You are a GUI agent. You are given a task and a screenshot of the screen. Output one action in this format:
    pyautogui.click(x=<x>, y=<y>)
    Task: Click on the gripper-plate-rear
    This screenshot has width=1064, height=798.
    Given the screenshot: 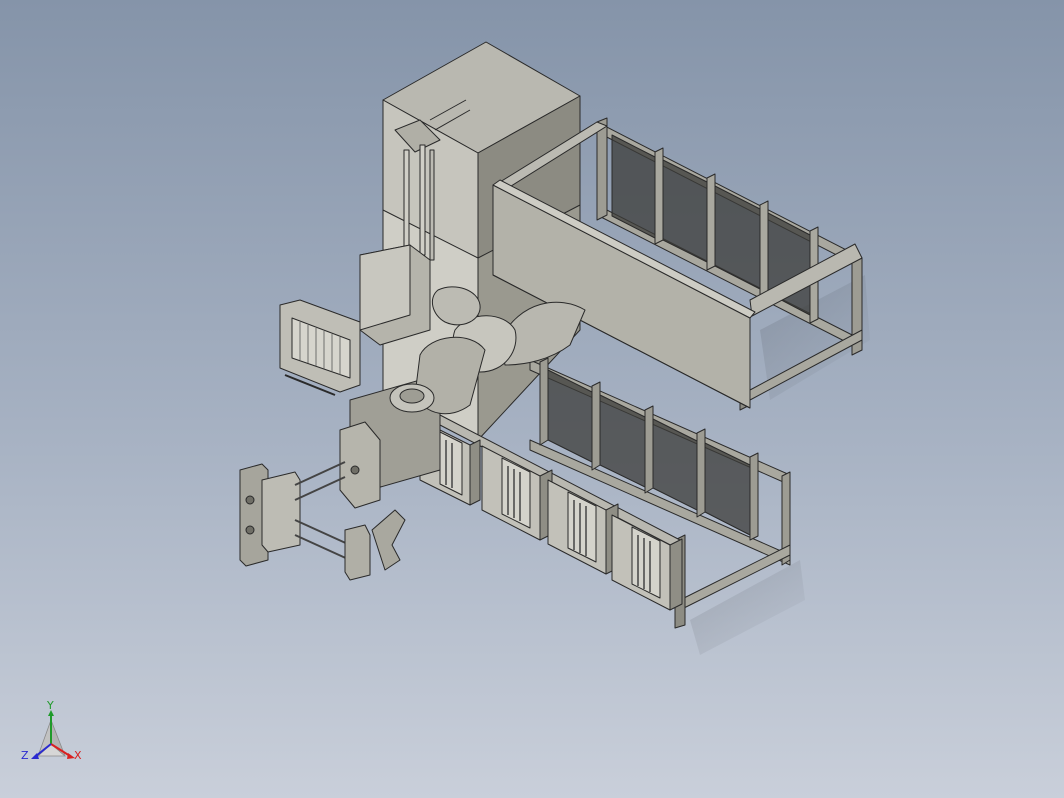 What is the action you would take?
    pyautogui.click(x=360, y=465)
    